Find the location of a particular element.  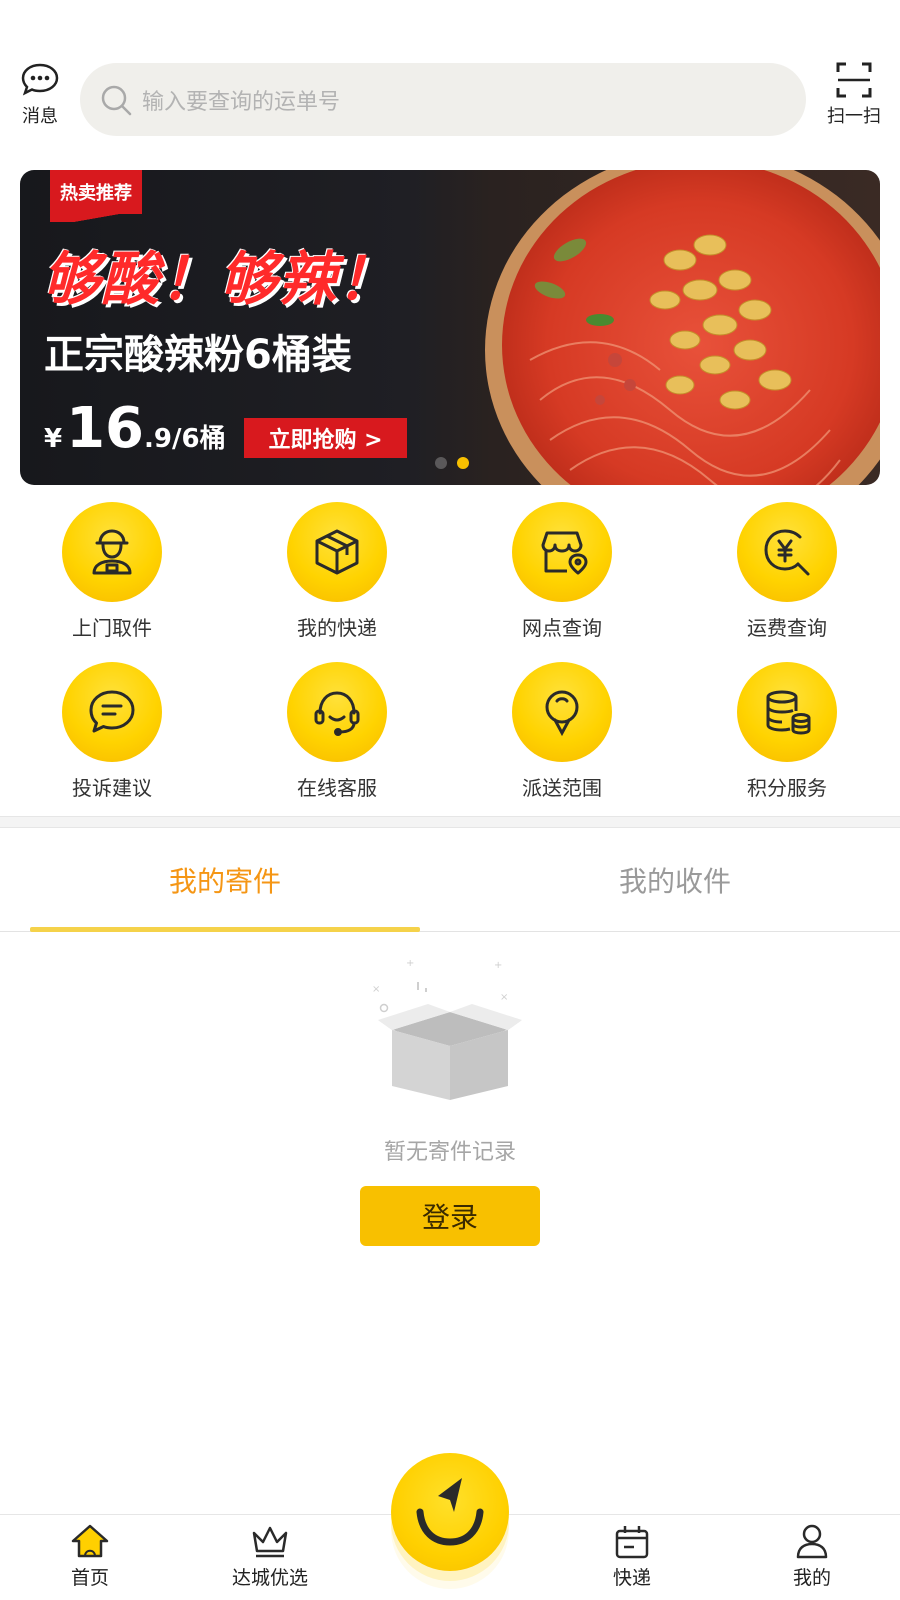

service-points: 积分服务 is located at coordinates (787, 731).